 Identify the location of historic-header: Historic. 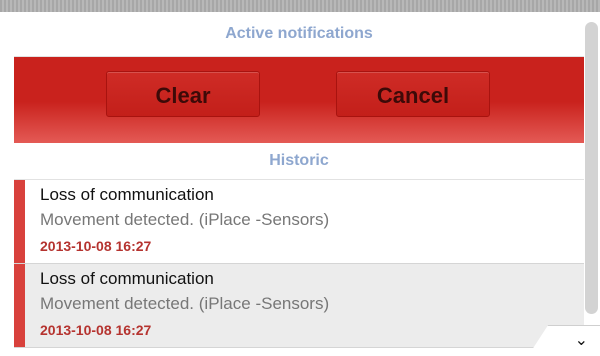
(299, 161).